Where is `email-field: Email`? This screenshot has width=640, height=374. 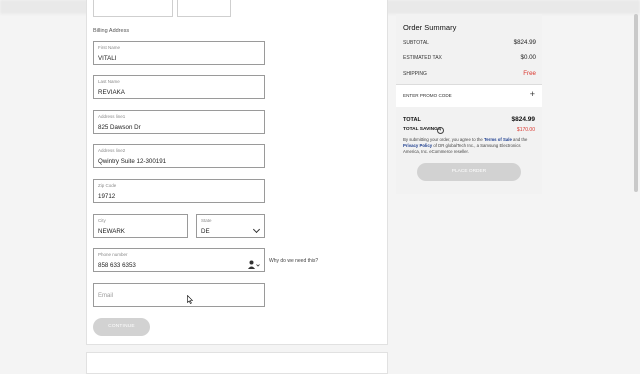
email-field: Email is located at coordinates (179, 295).